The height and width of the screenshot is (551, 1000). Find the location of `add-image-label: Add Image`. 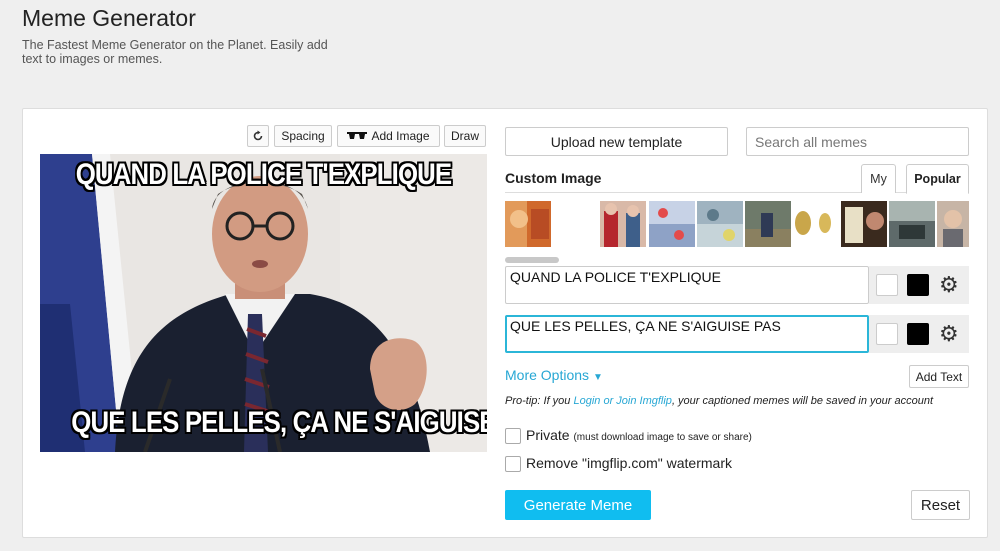

add-image-label: Add Image is located at coordinates (400, 136).